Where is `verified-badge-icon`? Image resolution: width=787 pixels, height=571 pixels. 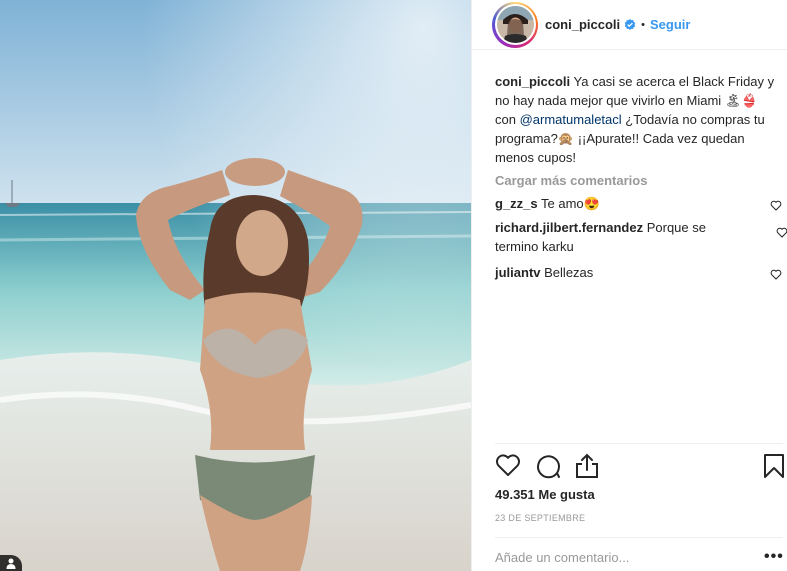
verified-badge-icon is located at coordinates (630, 24).